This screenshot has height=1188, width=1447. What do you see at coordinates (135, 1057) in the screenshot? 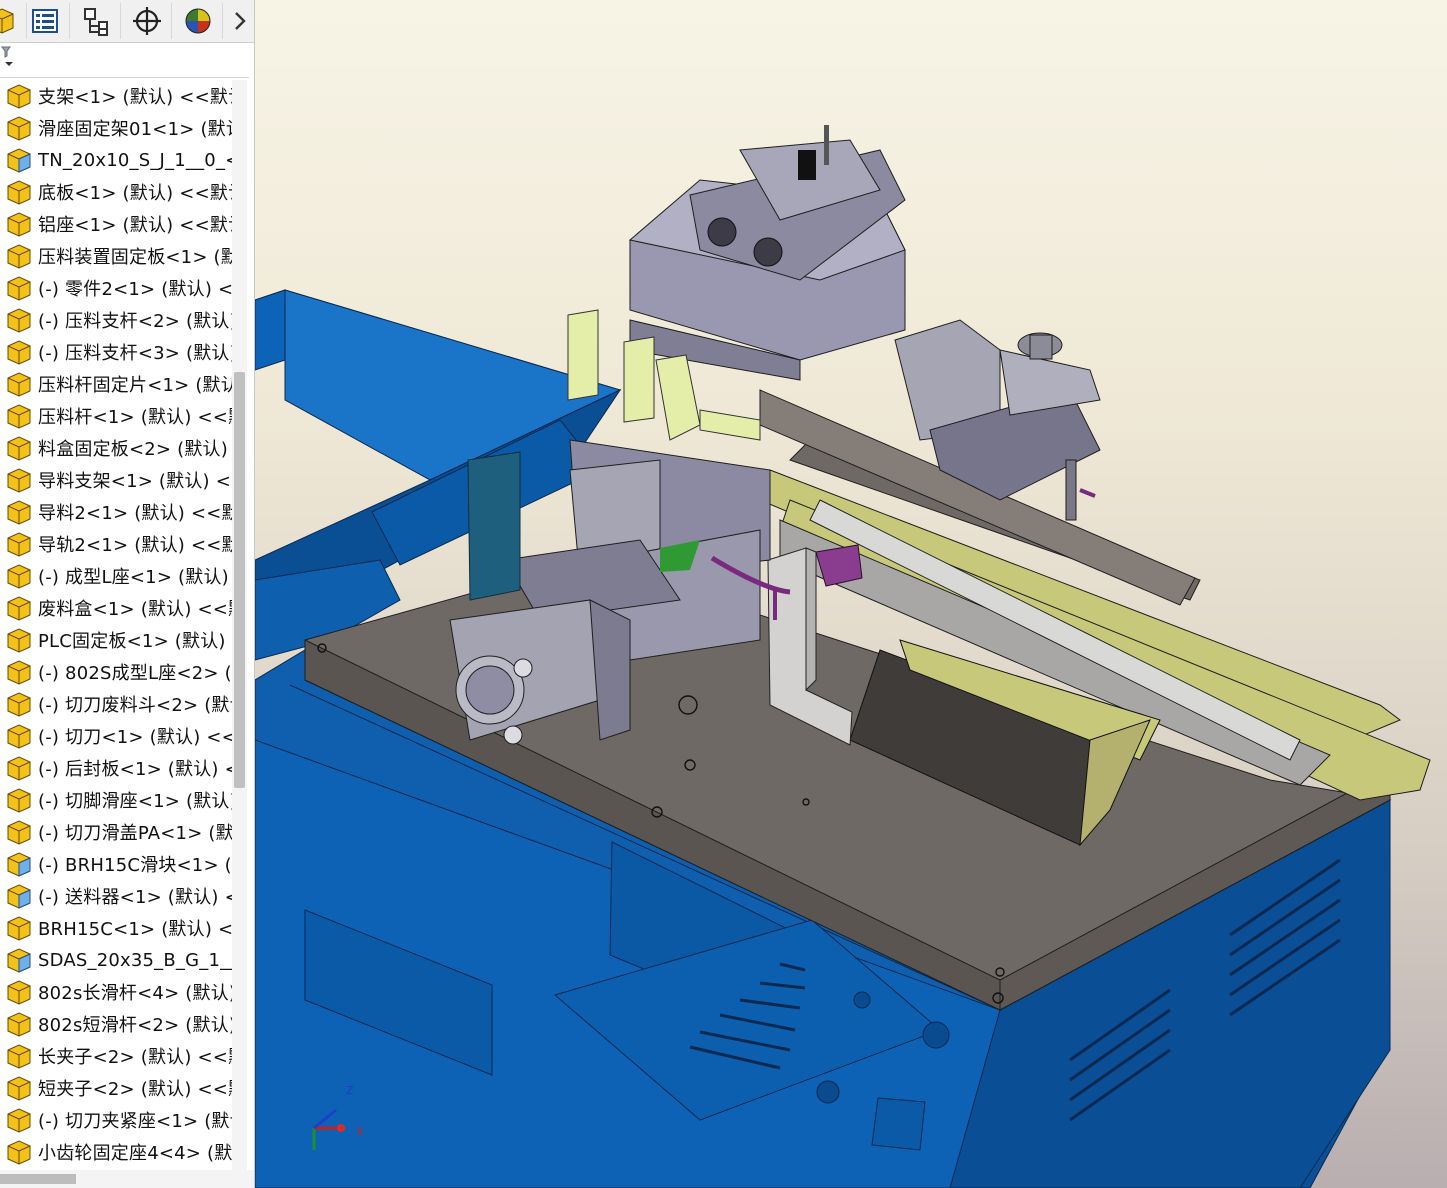
I see `tree-item-label: 长夹子<2> (默认) <<默` at bounding box center [135, 1057].